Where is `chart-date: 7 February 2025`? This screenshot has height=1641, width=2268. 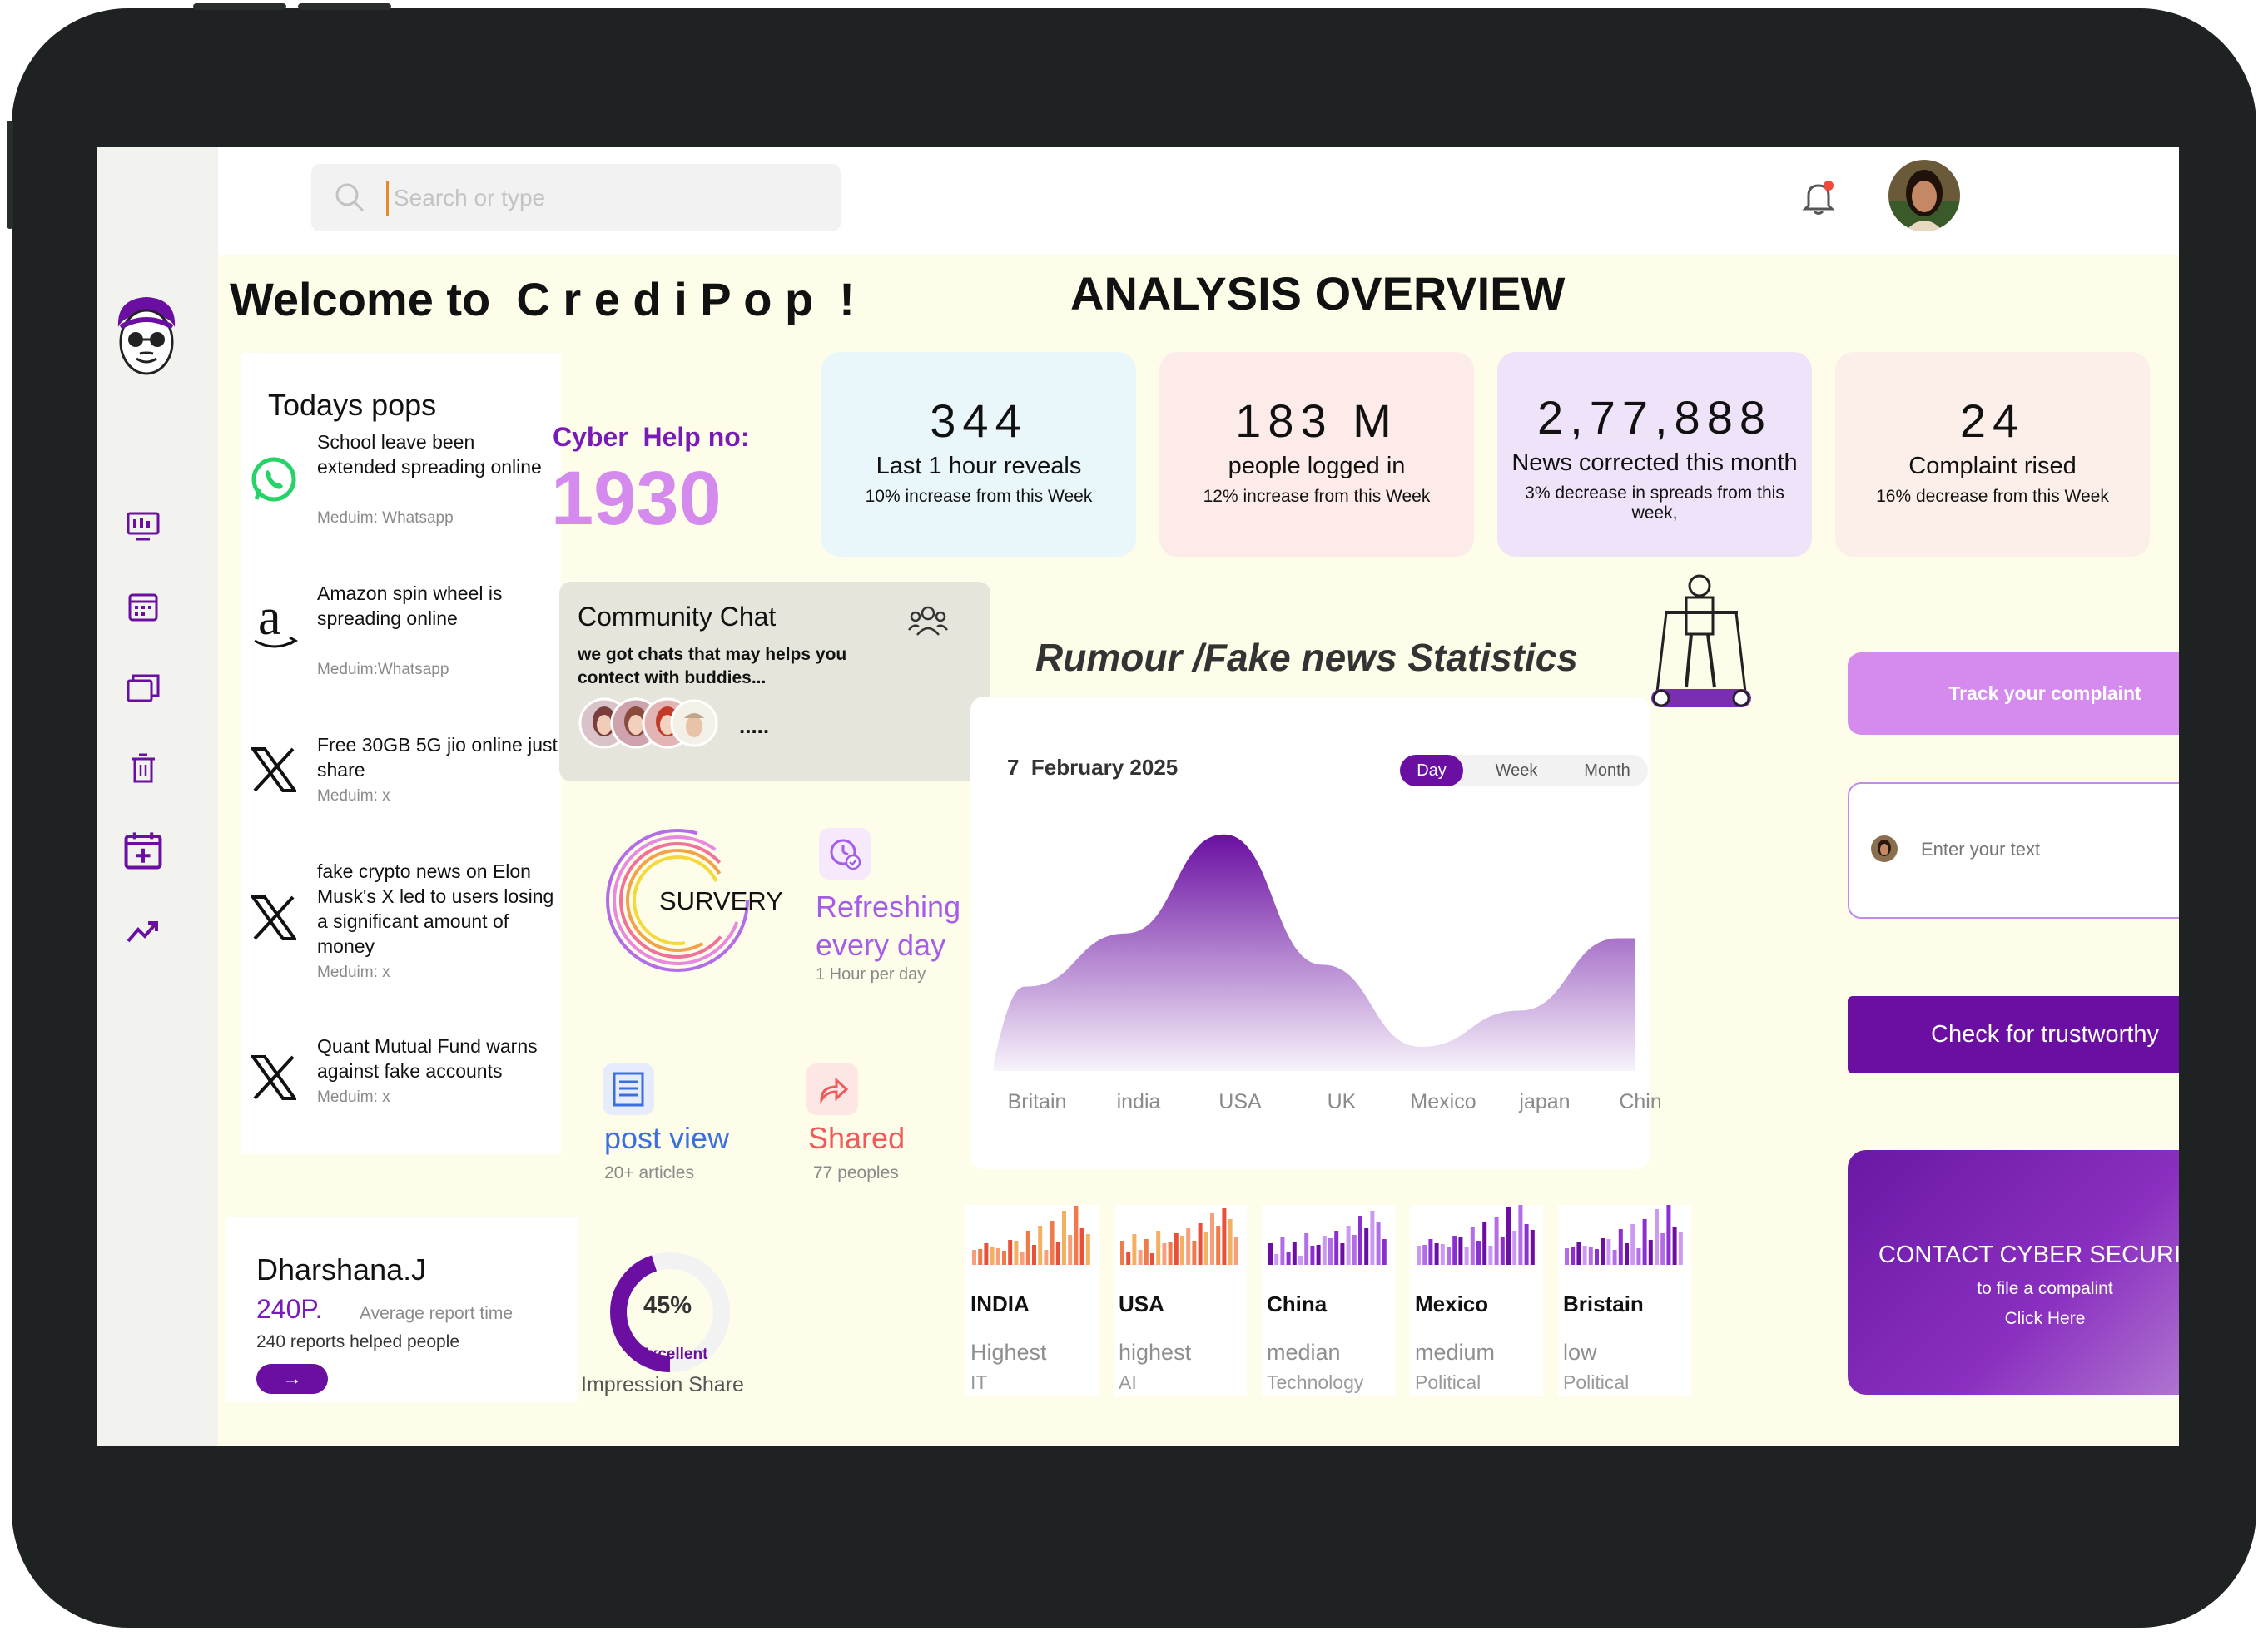 chart-date: 7 February 2025 is located at coordinates (1093, 767).